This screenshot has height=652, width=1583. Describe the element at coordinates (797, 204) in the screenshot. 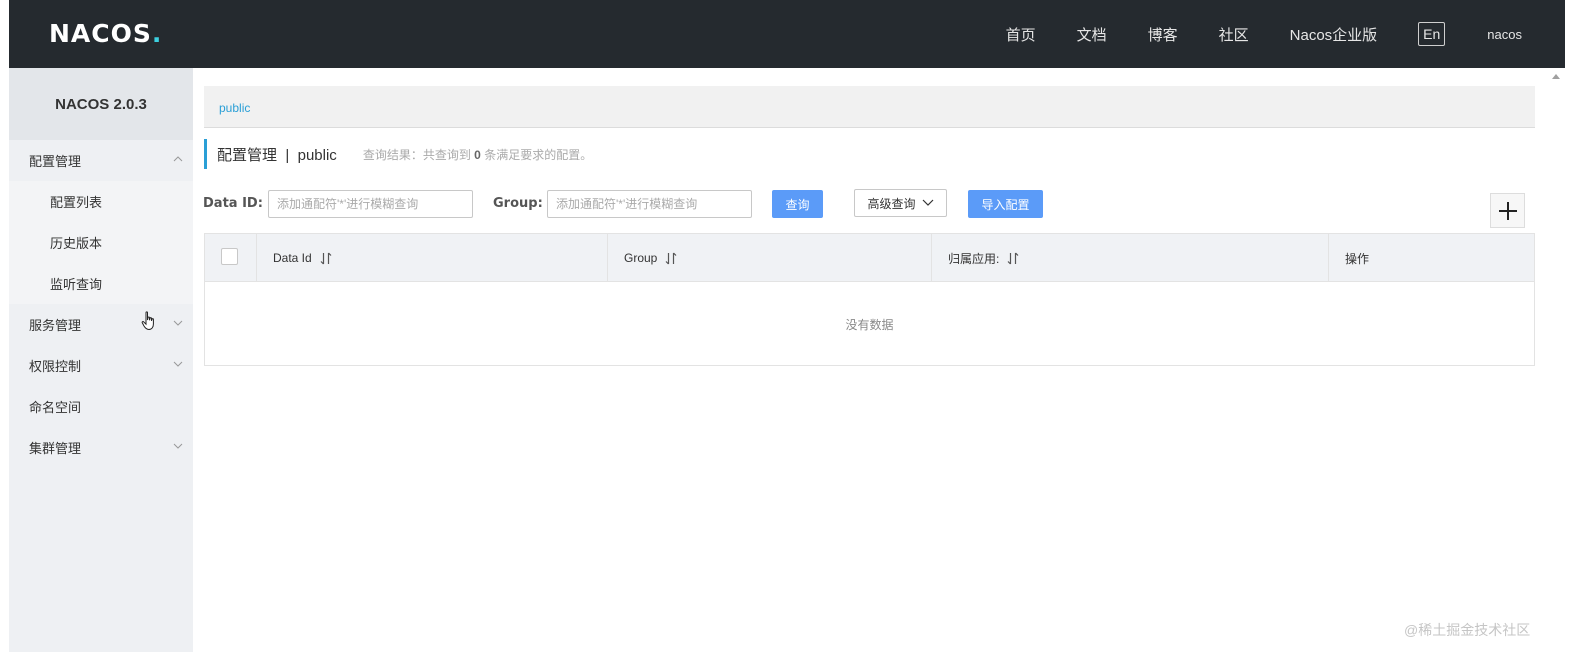

I see `query-button: 查询` at that location.